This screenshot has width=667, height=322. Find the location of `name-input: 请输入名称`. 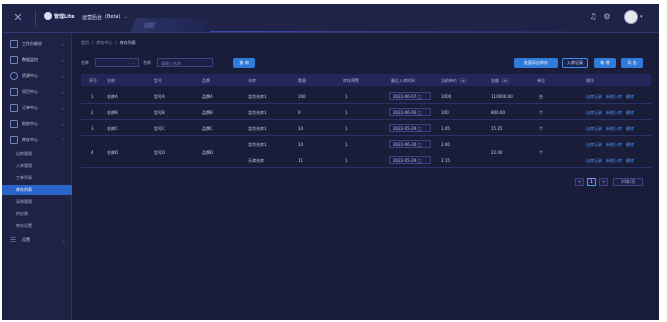

name-input: 请输入名称 is located at coordinates (185, 62).